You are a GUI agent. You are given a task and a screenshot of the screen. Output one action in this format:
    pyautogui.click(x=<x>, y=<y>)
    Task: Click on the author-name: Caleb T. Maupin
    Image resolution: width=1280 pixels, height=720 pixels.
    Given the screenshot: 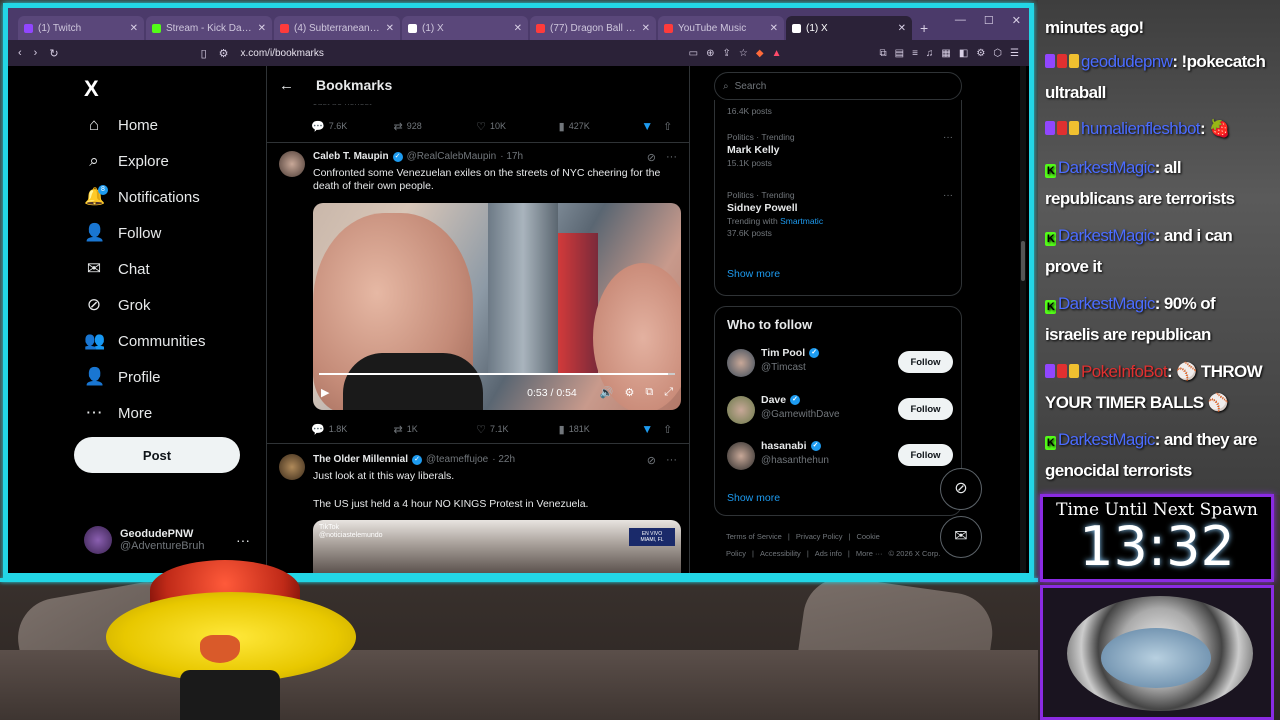 What is the action you would take?
    pyautogui.click(x=351, y=156)
    